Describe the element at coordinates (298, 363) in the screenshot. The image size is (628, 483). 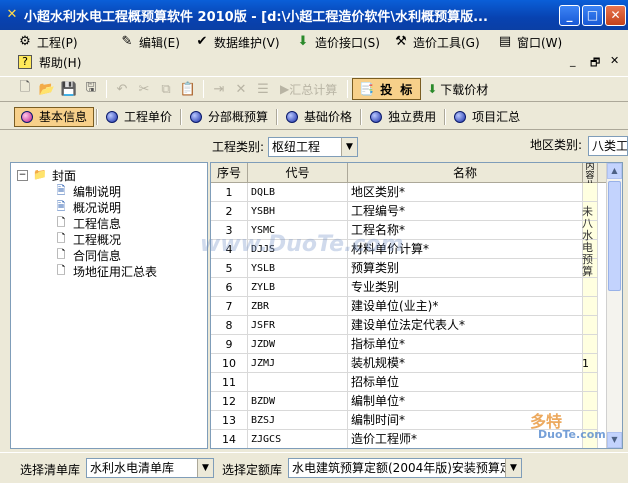
I see `row-code: JZMJ` at that location.